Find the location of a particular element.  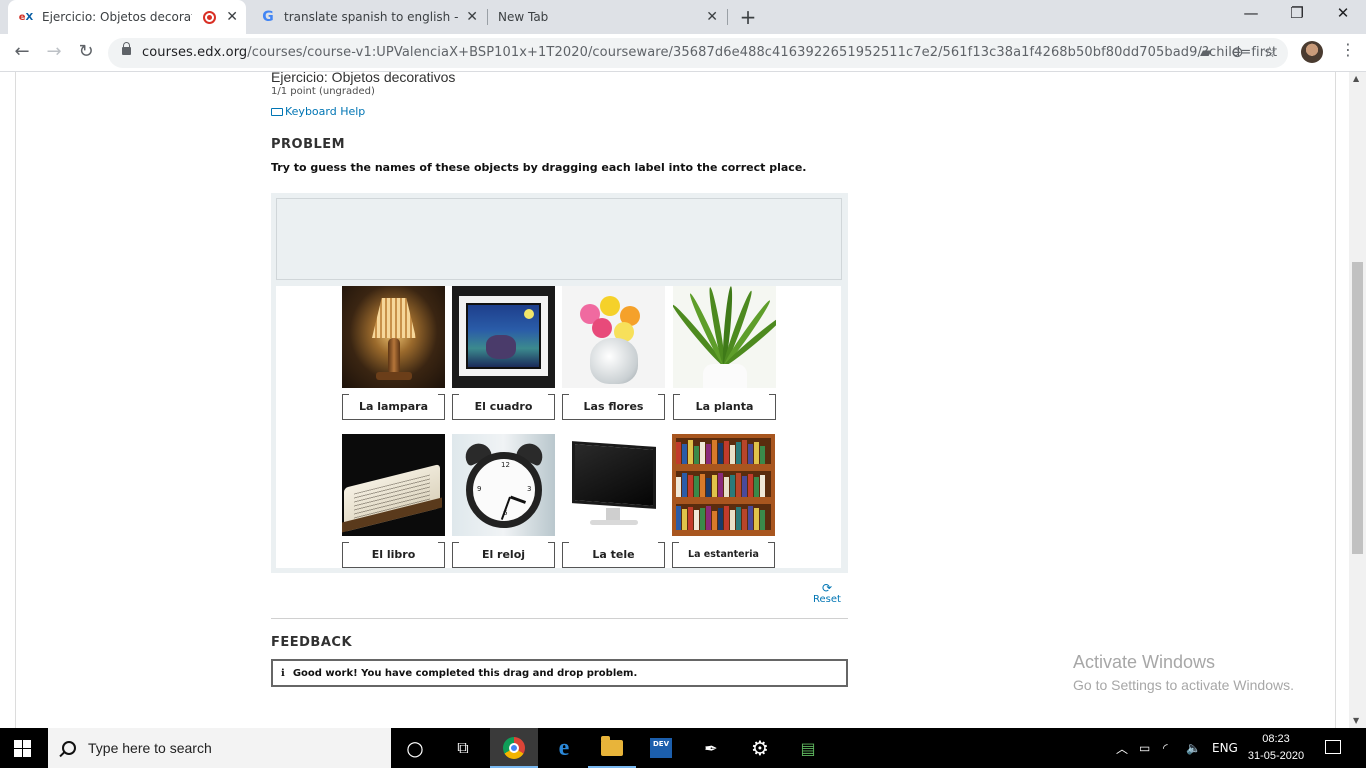

problem-heading: PROBLEM is located at coordinates (308, 144).